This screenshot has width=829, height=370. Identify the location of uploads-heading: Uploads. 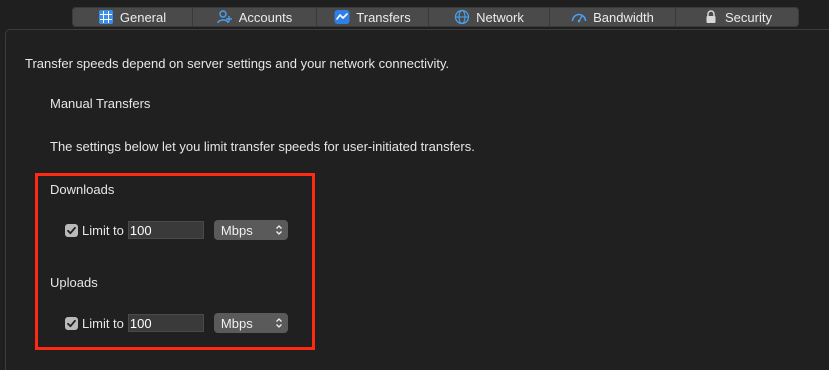
(74, 282).